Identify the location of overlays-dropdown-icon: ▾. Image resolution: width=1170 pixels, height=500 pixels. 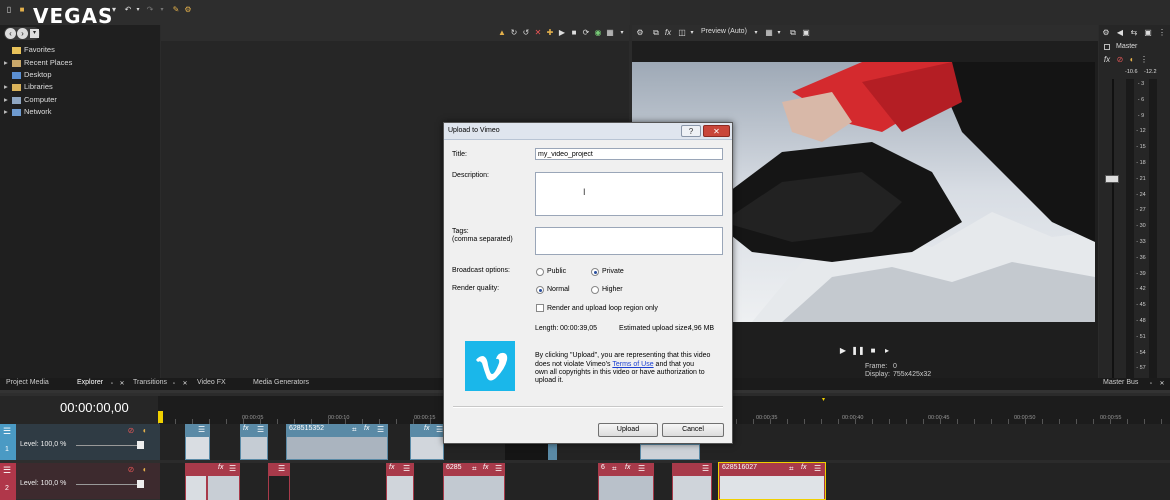
(779, 33).